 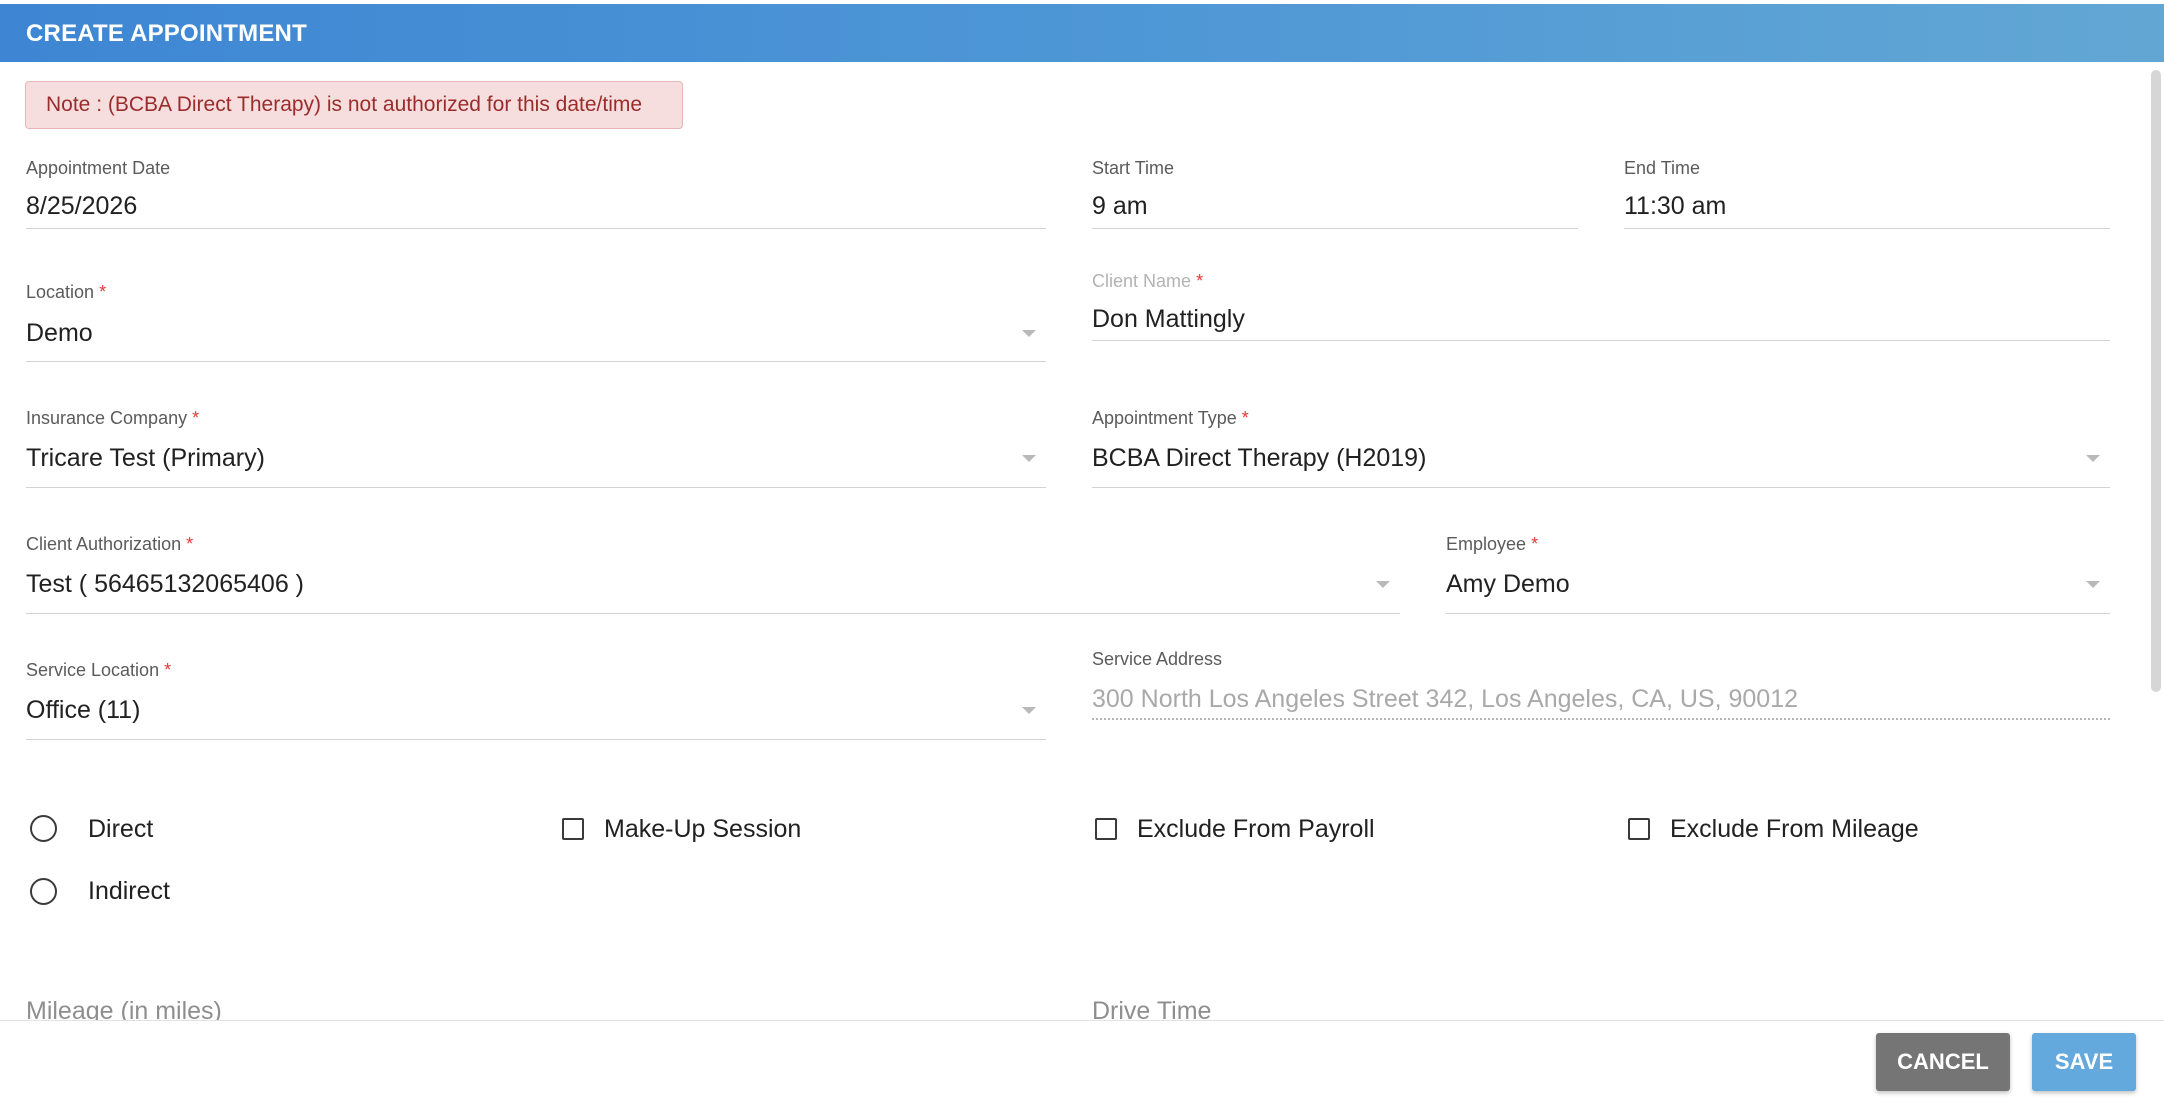 What do you see at coordinates (1601, 307) in the screenshot?
I see `client-name-field: Client Name * Don Mattingly` at bounding box center [1601, 307].